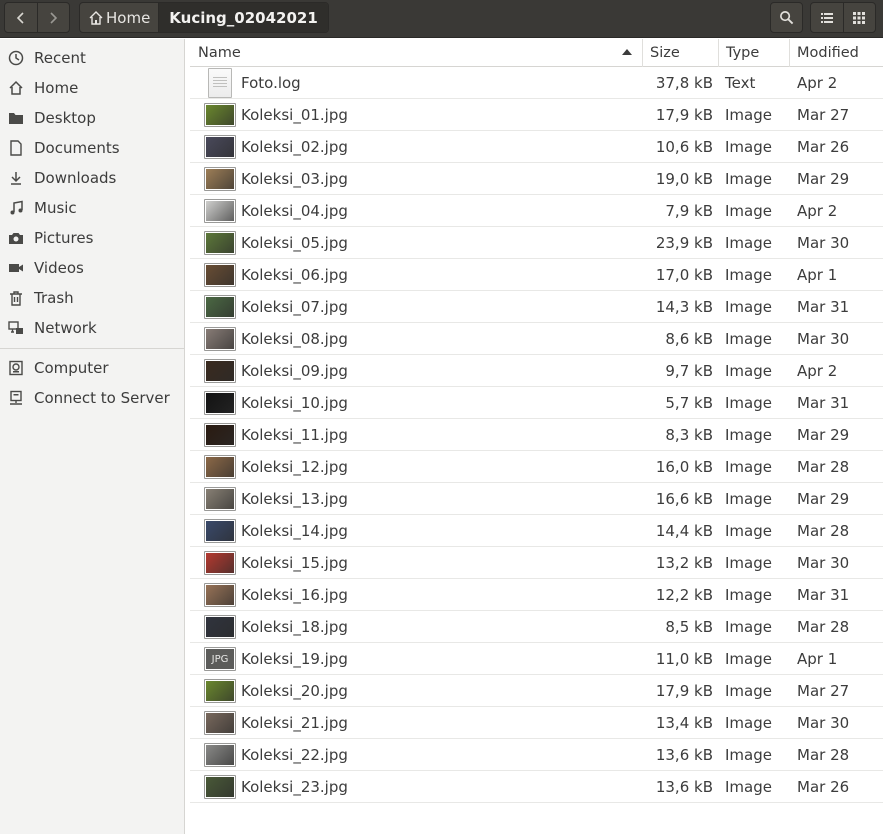 The height and width of the screenshot is (834, 883). Describe the element at coordinates (294, 179) in the screenshot. I see `file-name: Koleksi_03.jpg` at that location.